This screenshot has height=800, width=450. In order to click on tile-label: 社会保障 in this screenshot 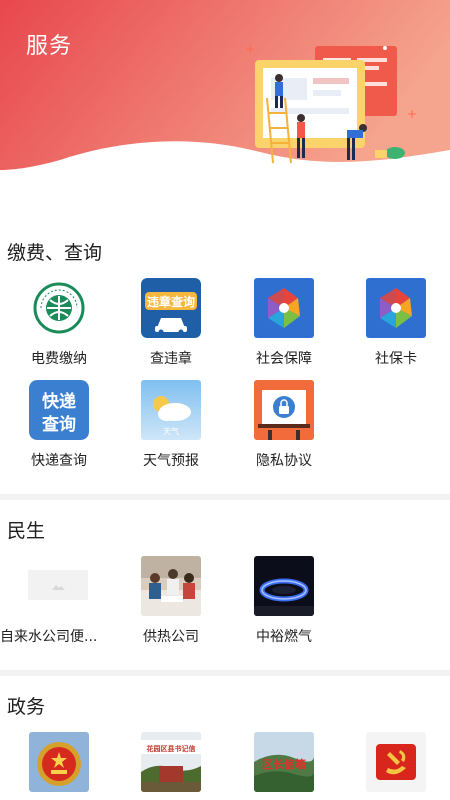, I will do `click(284, 359)`.